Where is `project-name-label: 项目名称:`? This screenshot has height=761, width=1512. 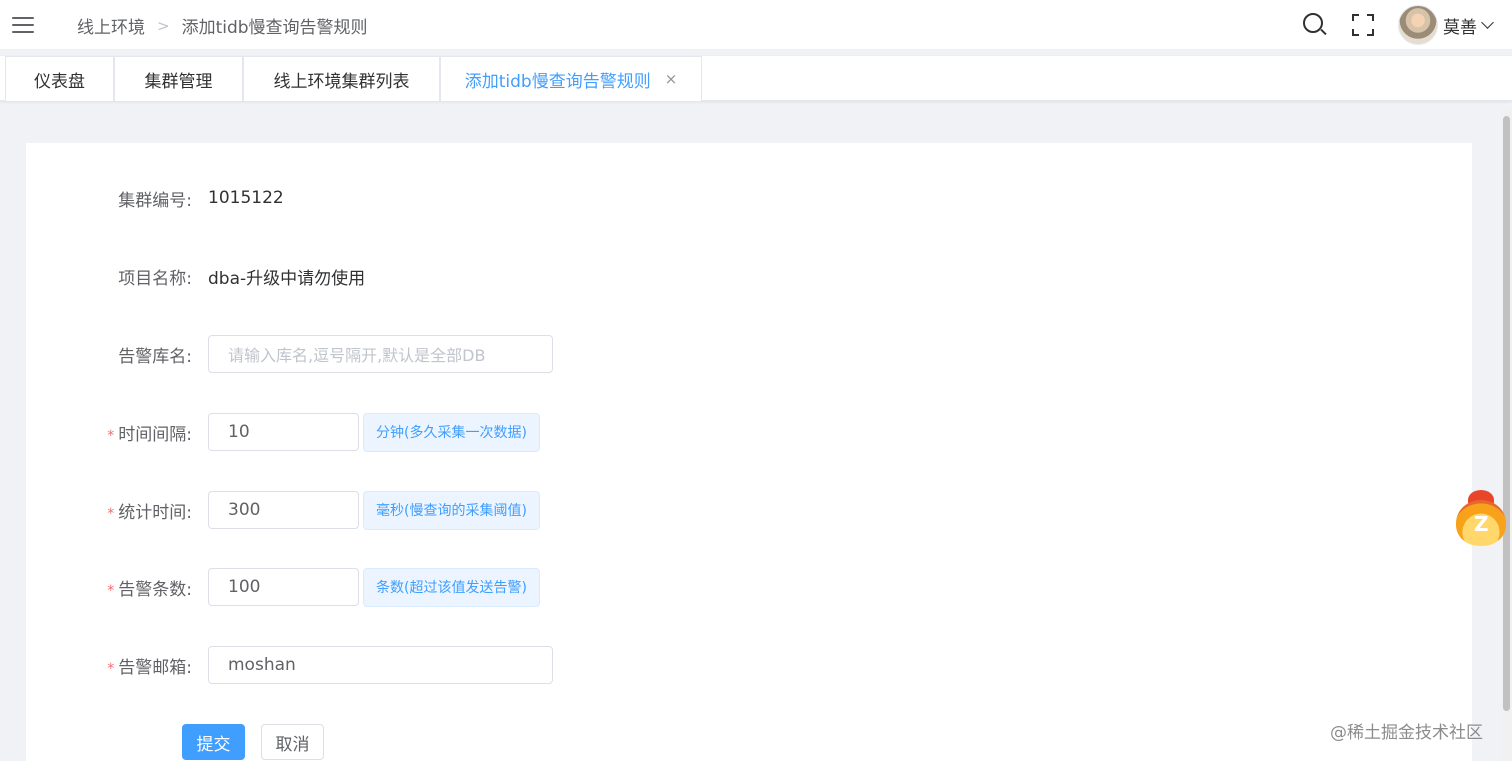
project-name-label: 项目名称: is located at coordinates (155, 278).